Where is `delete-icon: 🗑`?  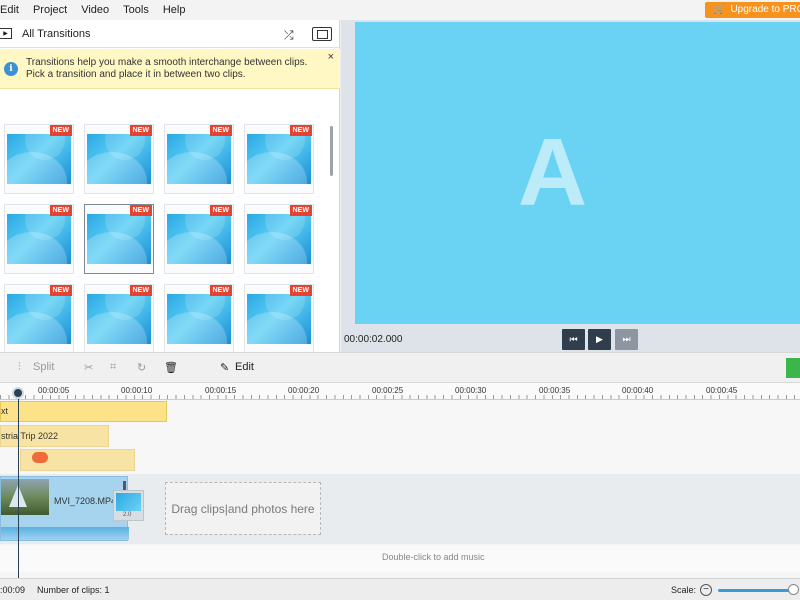 delete-icon: 🗑 is located at coordinates (171, 367).